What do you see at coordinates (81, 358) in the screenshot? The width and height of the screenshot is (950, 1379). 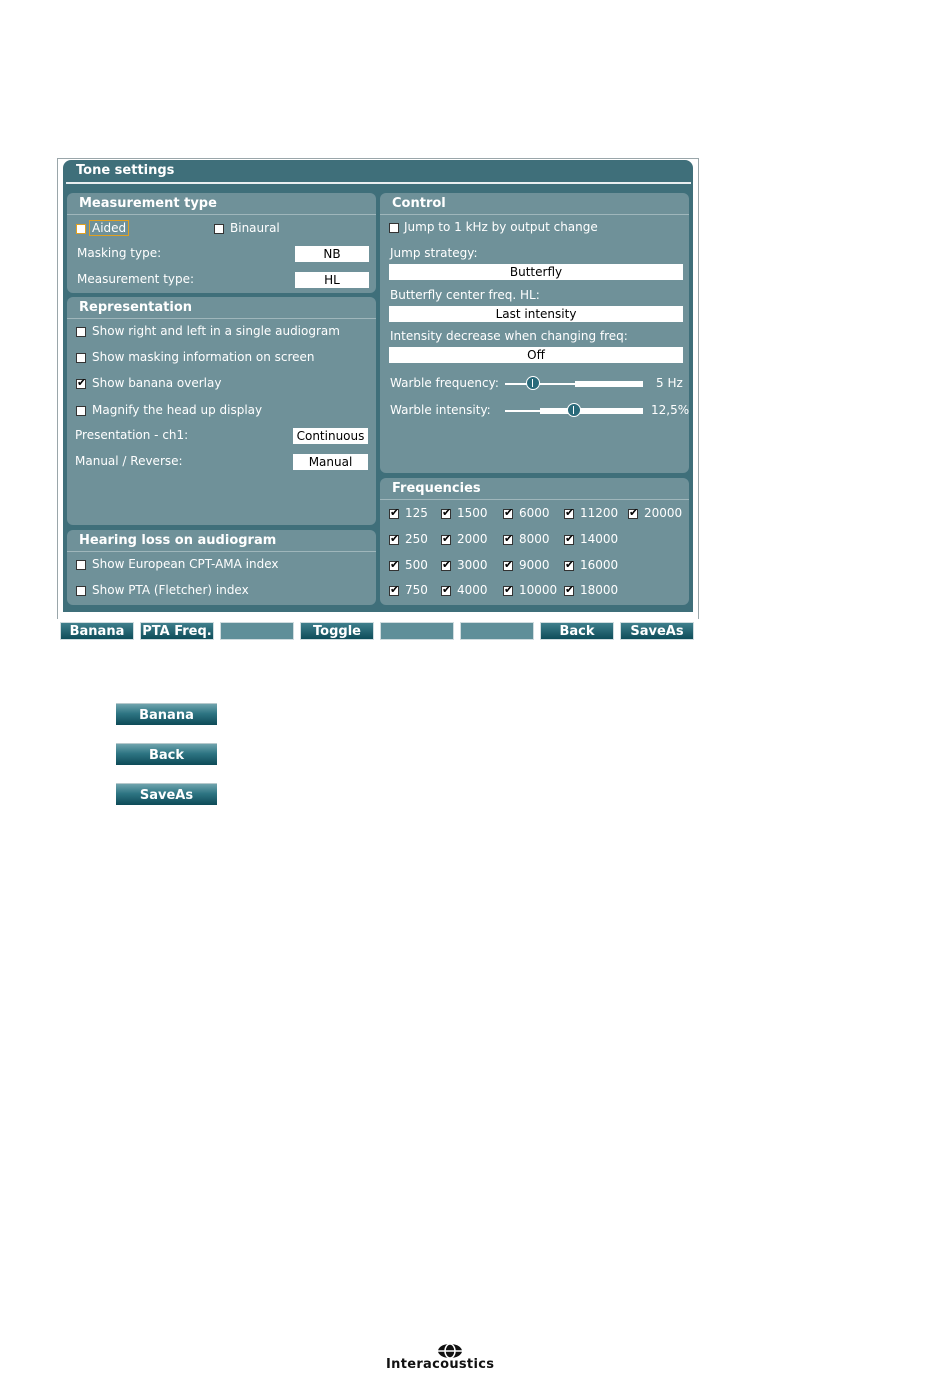 I see `masking-info-checkbox` at bounding box center [81, 358].